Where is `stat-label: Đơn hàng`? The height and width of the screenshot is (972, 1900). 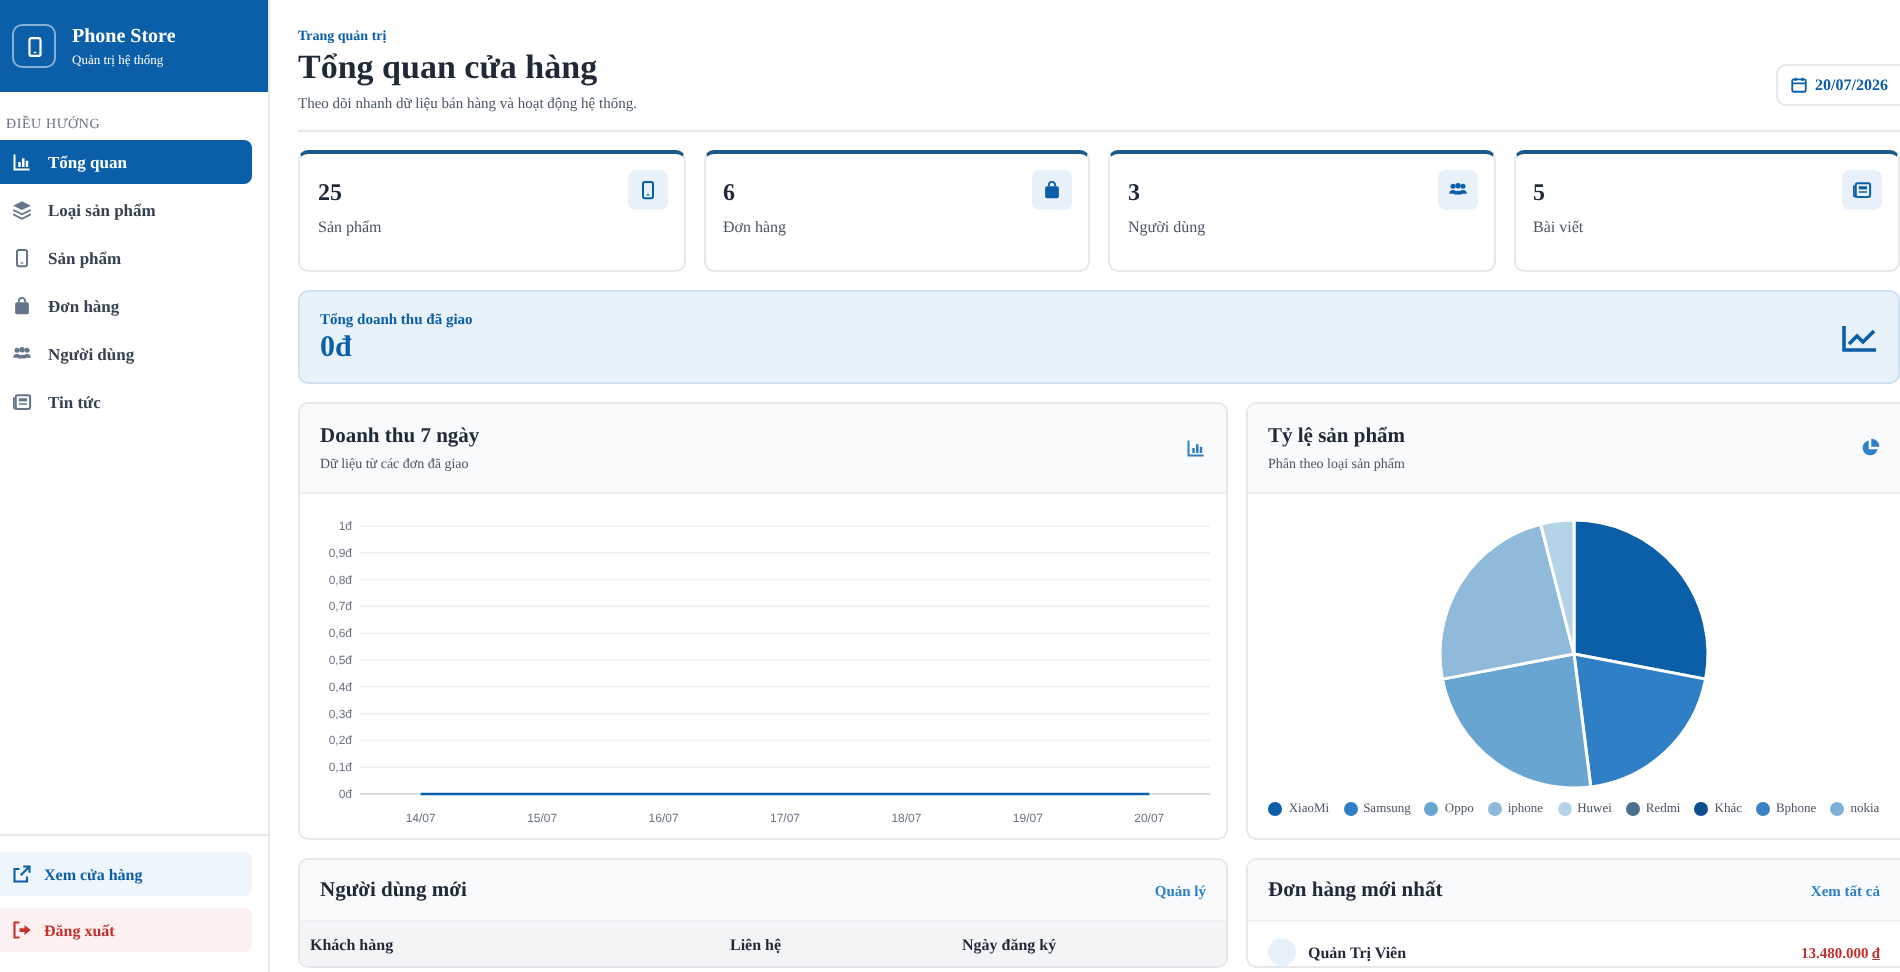
stat-label: Đơn hàng is located at coordinates (755, 227).